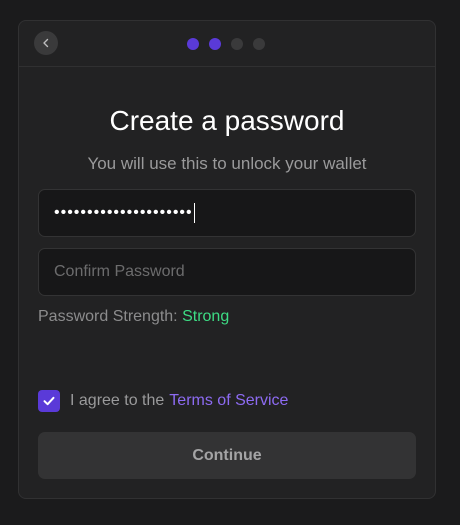  Describe the element at coordinates (228, 401) in the screenshot. I see `terms-of-service-link: Terms of Service` at that location.